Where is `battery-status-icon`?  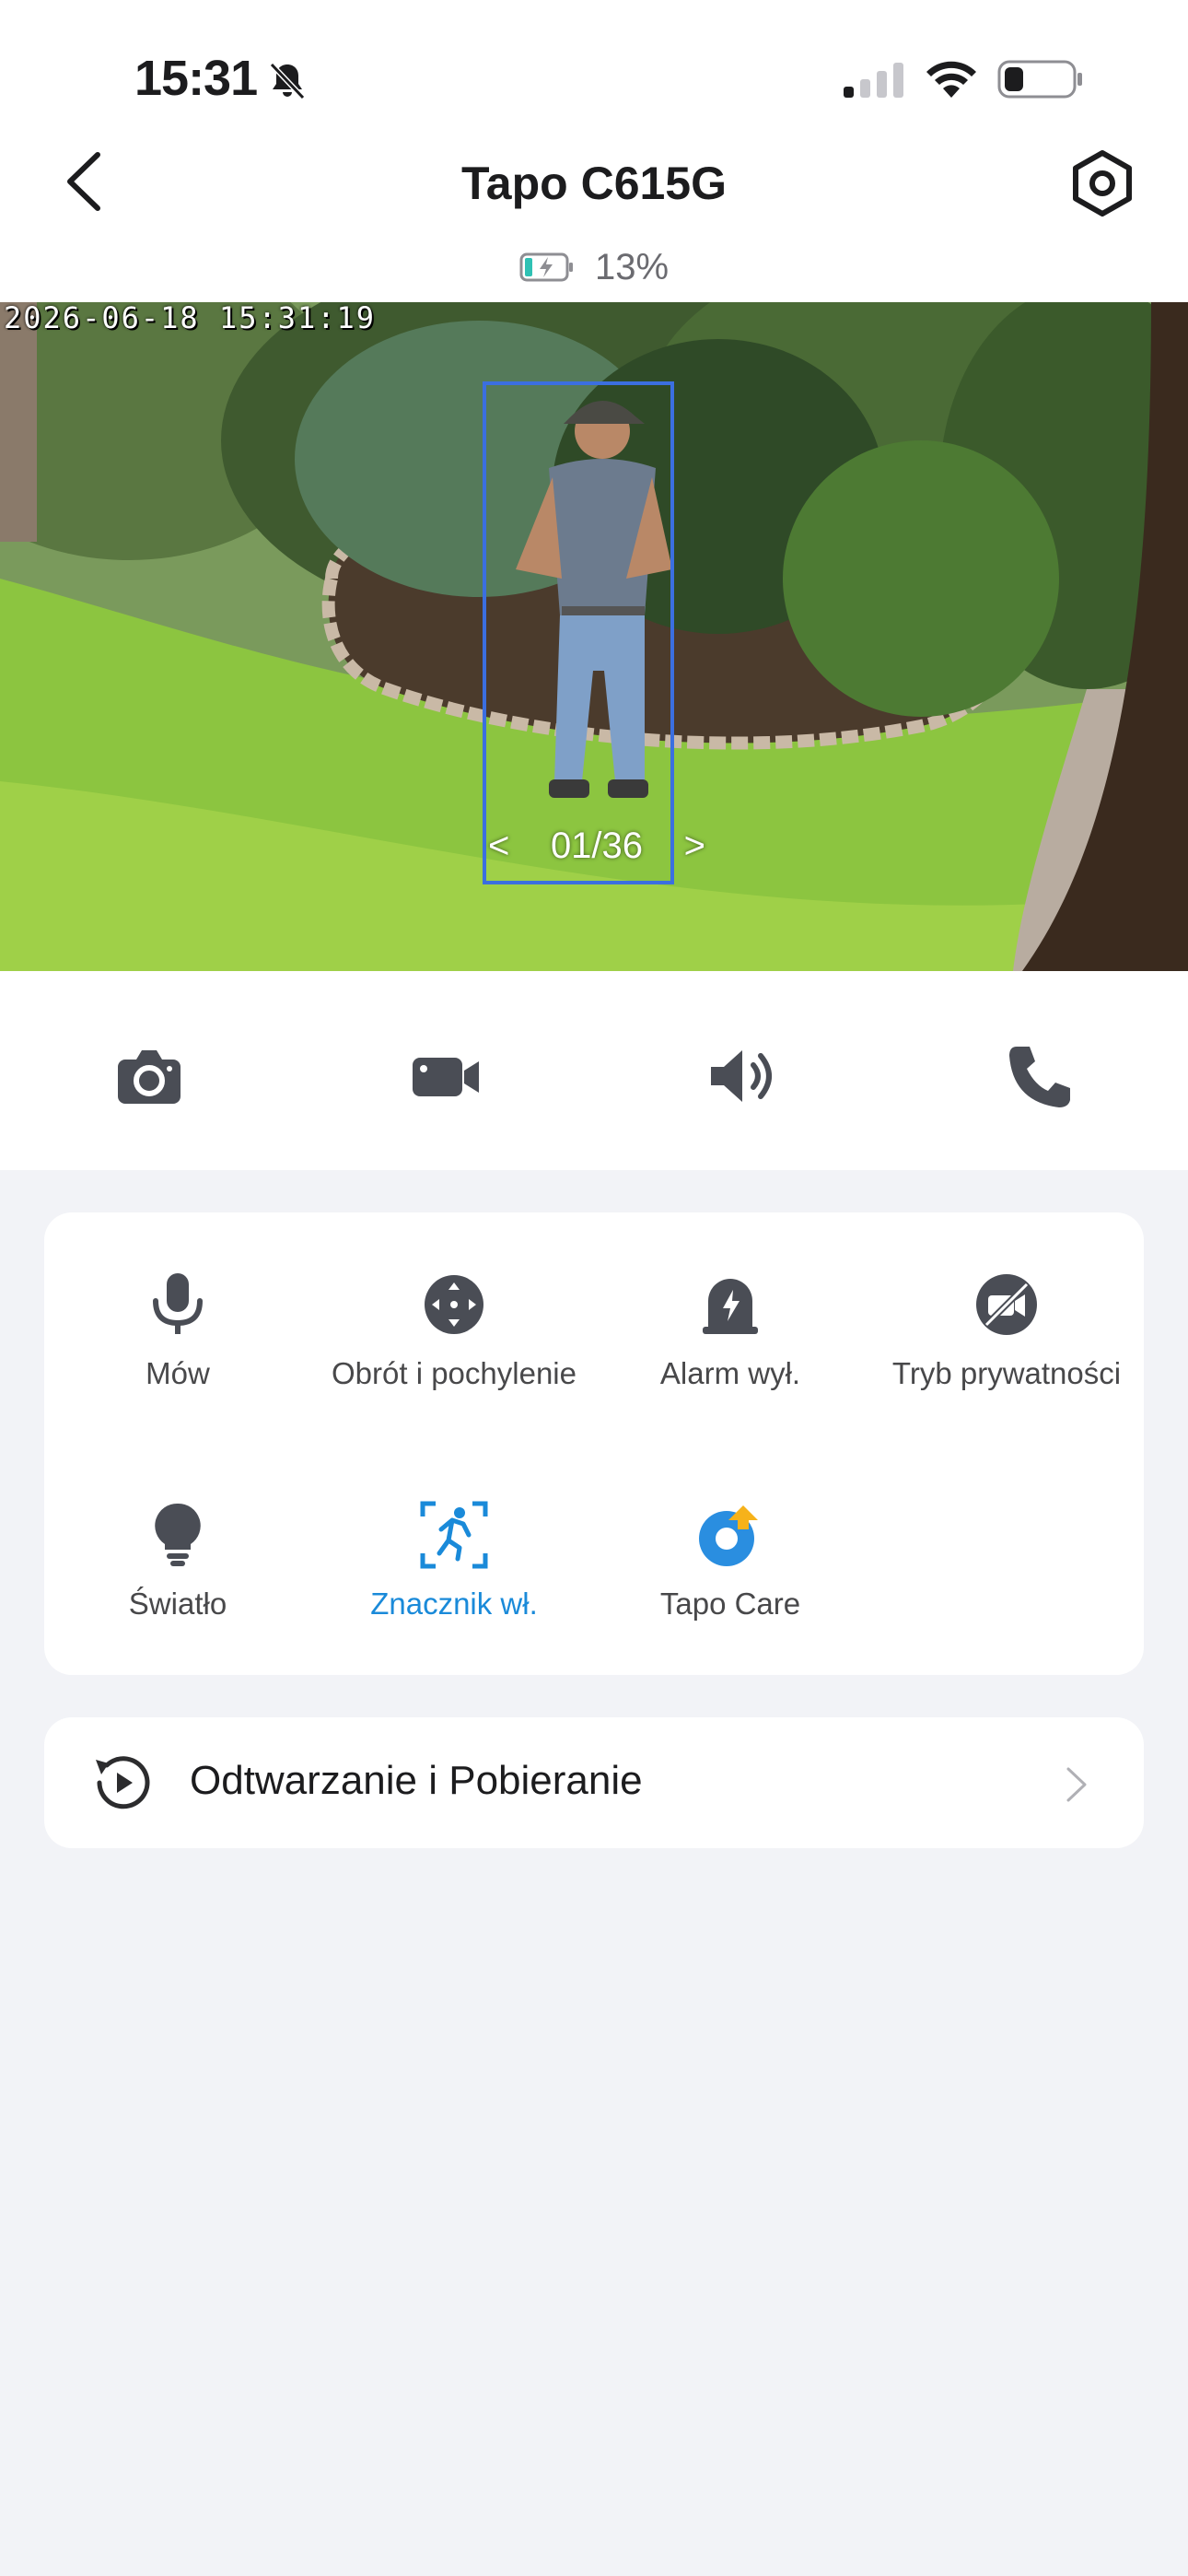
battery-status-icon is located at coordinates (1039, 79).